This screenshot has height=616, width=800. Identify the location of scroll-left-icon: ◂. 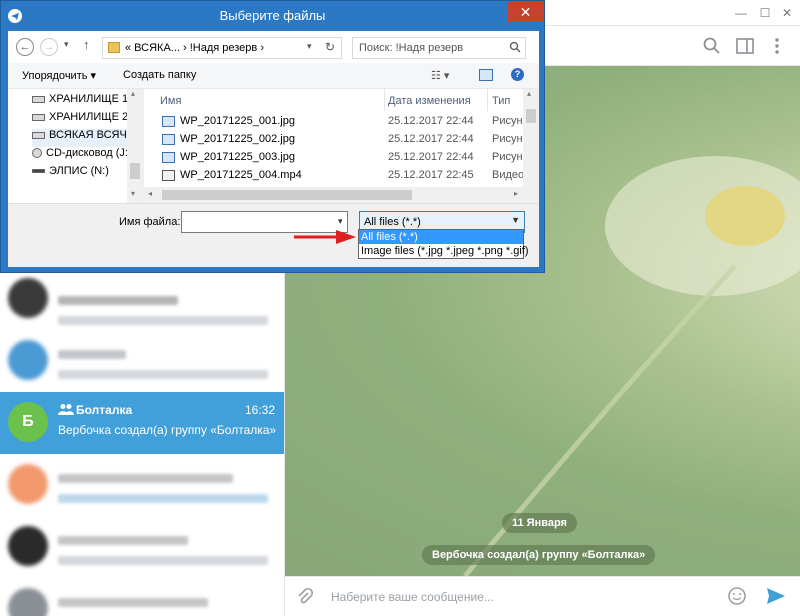
(150, 193).